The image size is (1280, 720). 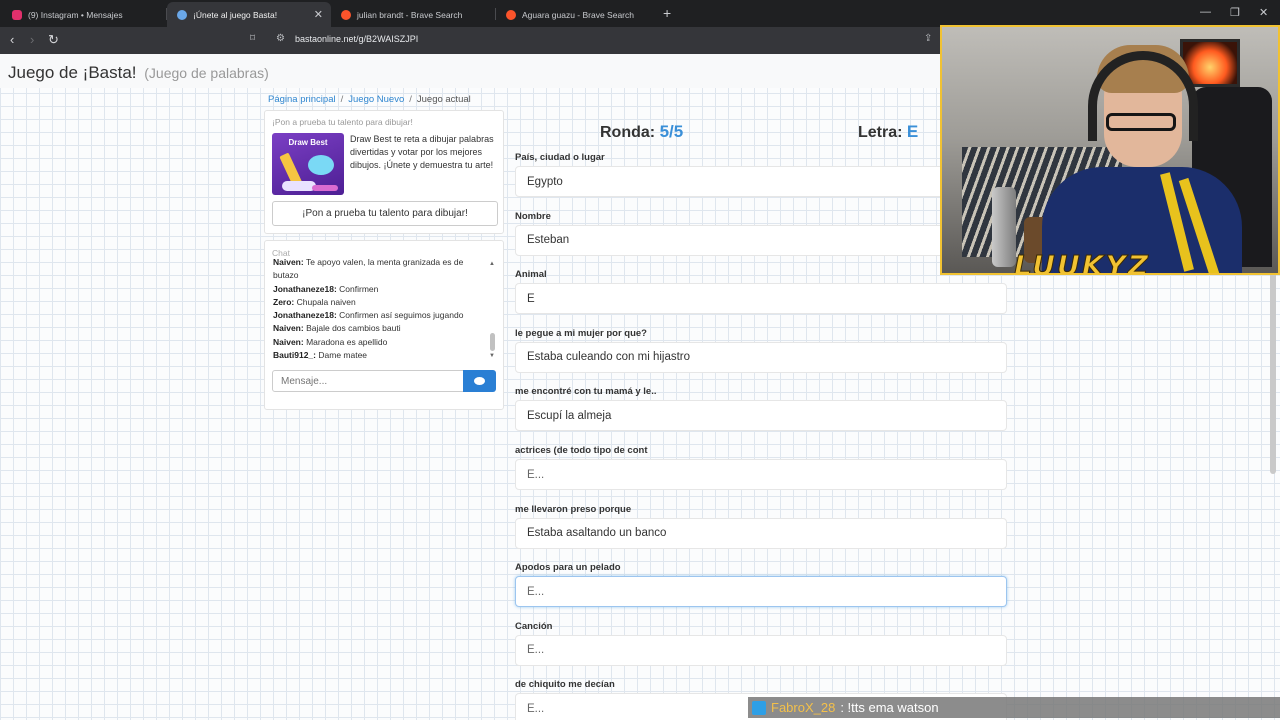 I want to click on field-label: Canción, so click(x=534, y=626).